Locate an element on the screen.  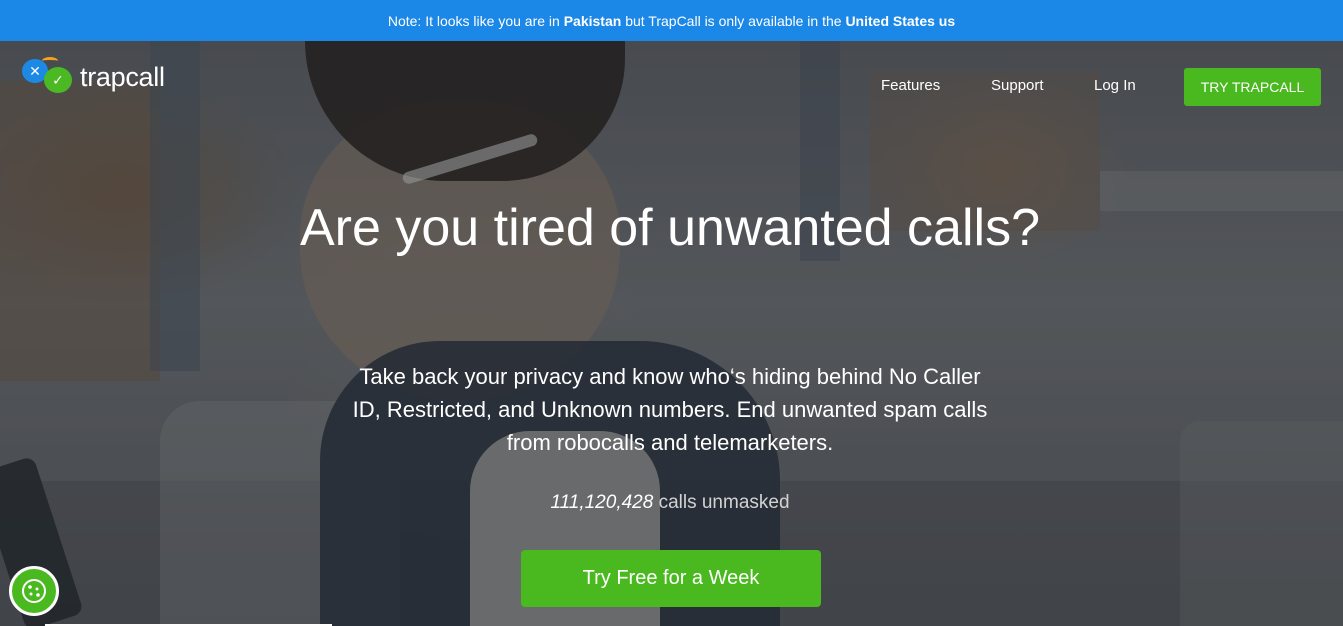
calls-unmasked-counter: 111,120,428 calls unmasked is located at coordinates (670, 503).